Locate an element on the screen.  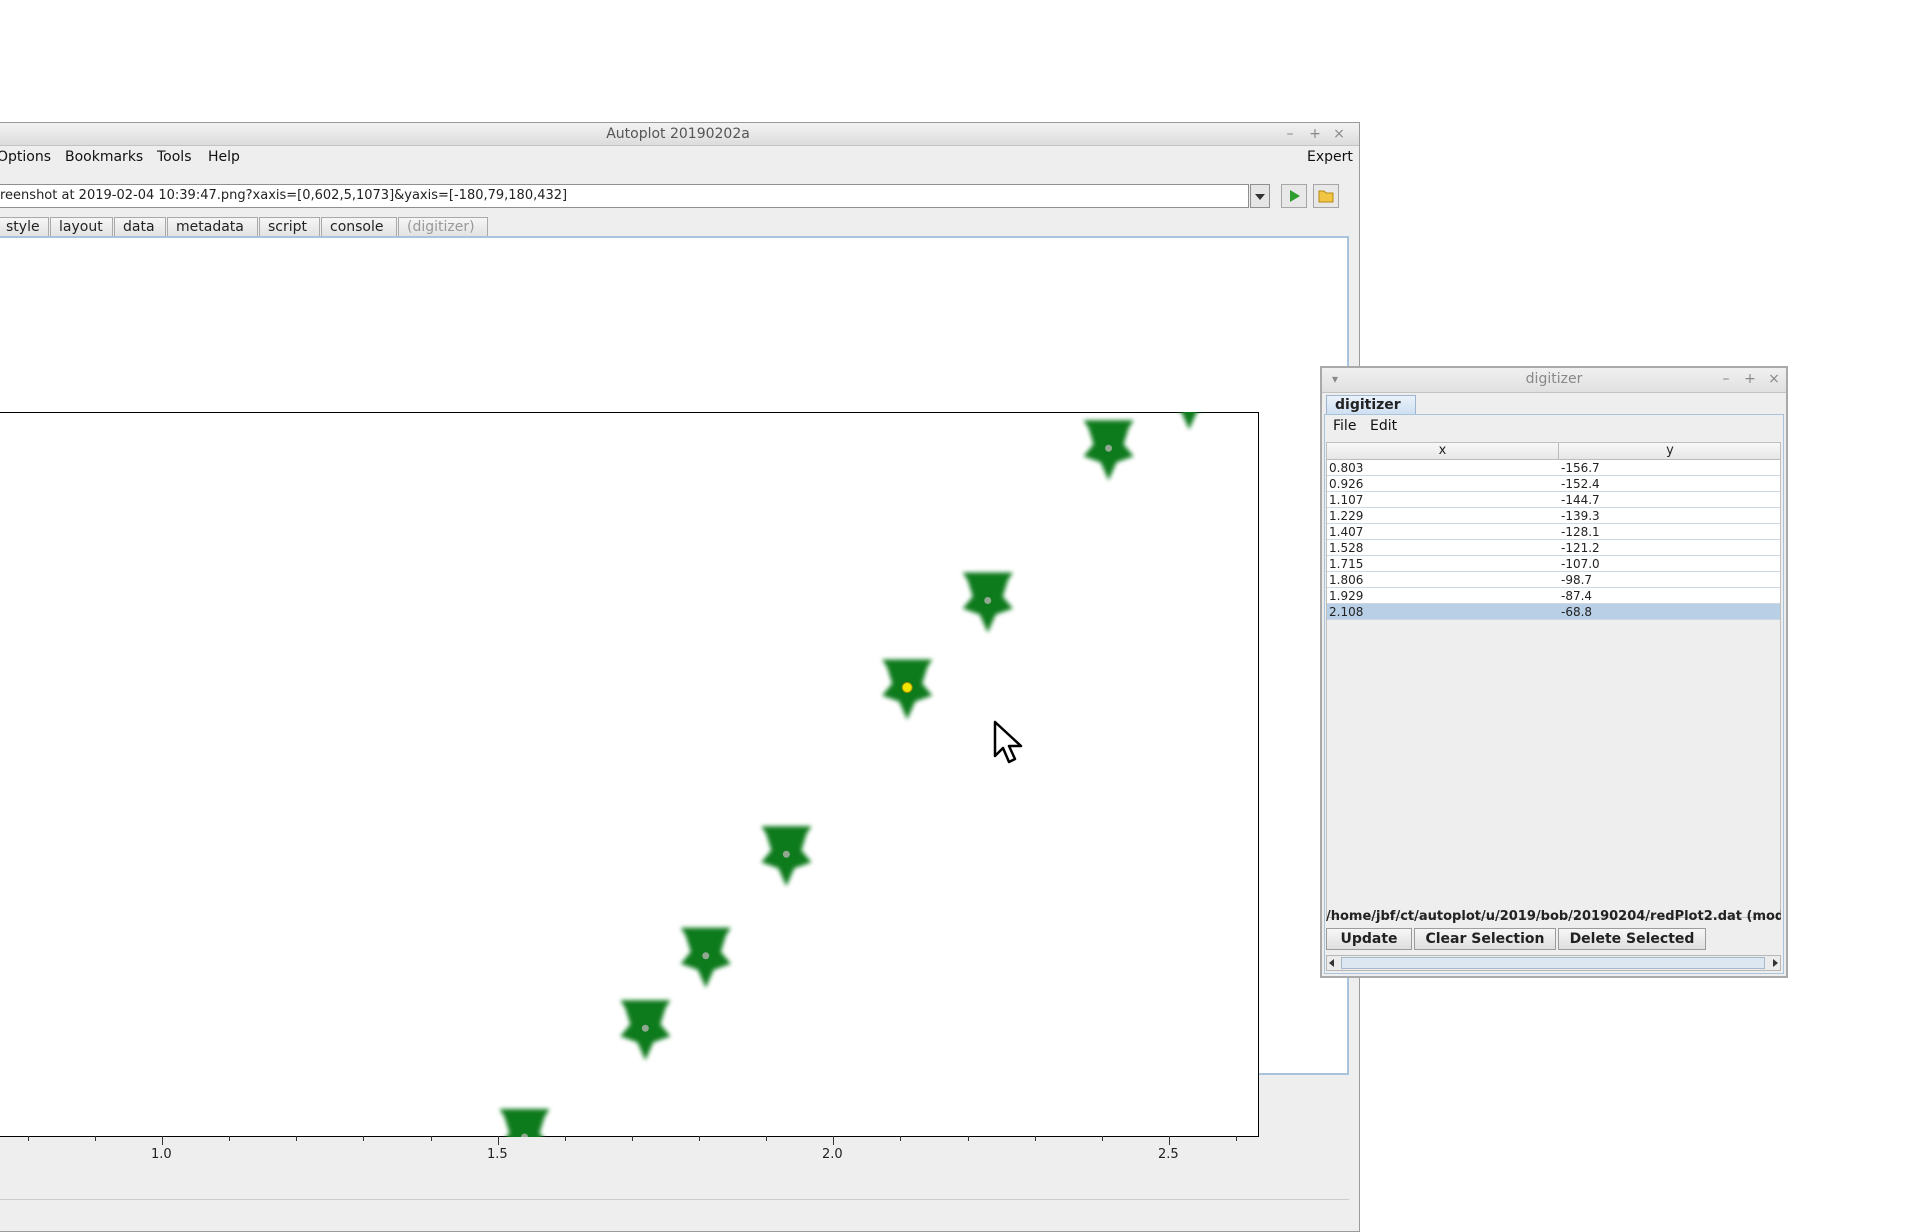
cell-x: 1.806 is located at coordinates (1346, 580).